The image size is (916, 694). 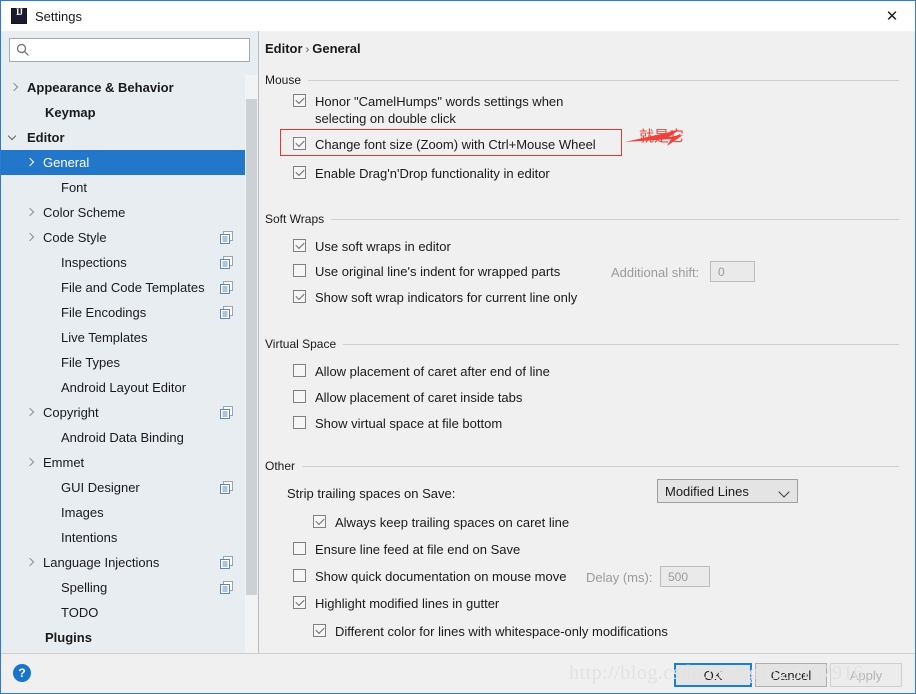 I want to click on sidebar-item-keymap: Keymap, so click(x=129, y=112).